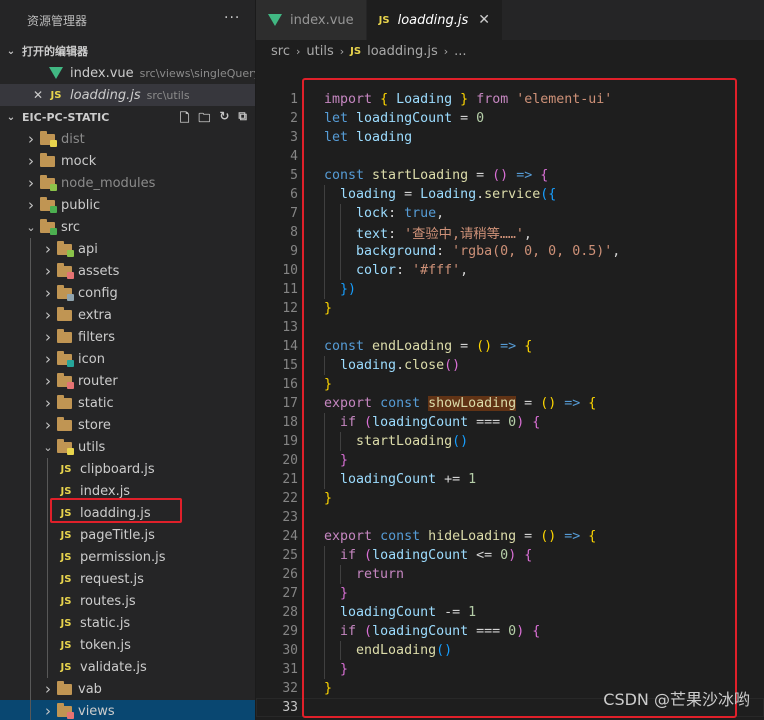  I want to click on line-number: 28, so click(290, 612).